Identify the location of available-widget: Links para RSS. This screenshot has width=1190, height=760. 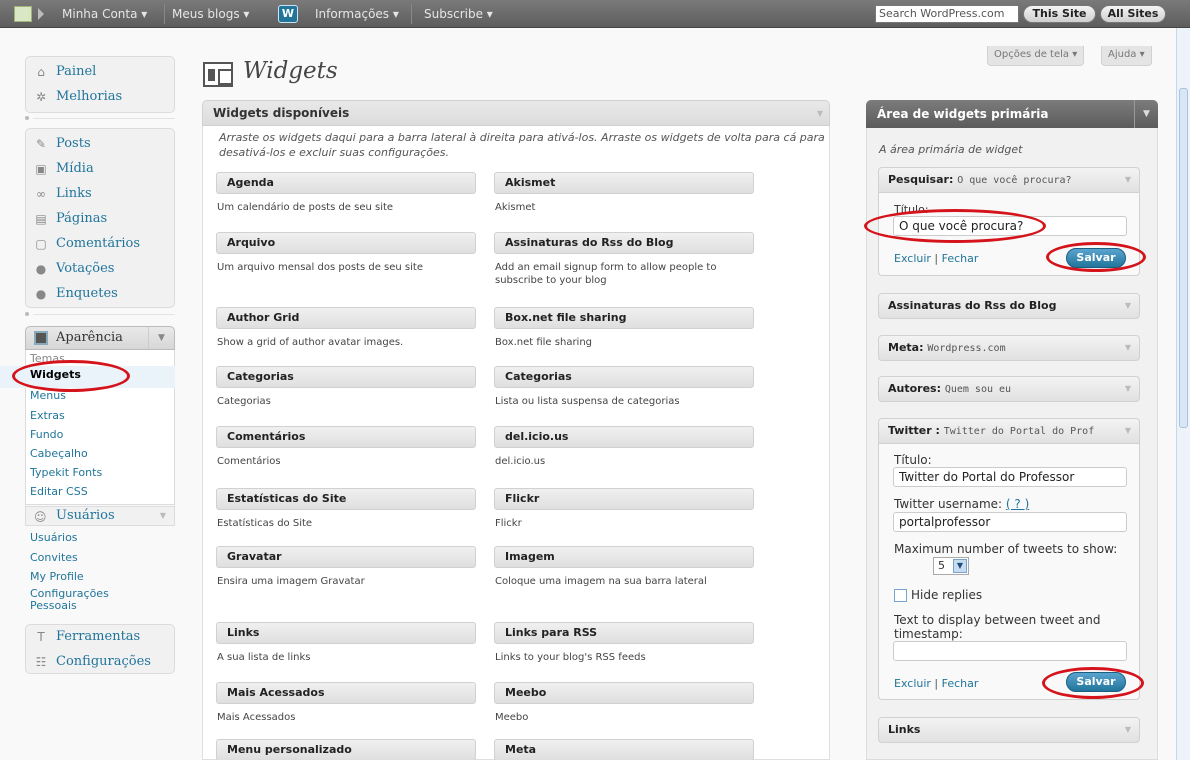
(624, 633).